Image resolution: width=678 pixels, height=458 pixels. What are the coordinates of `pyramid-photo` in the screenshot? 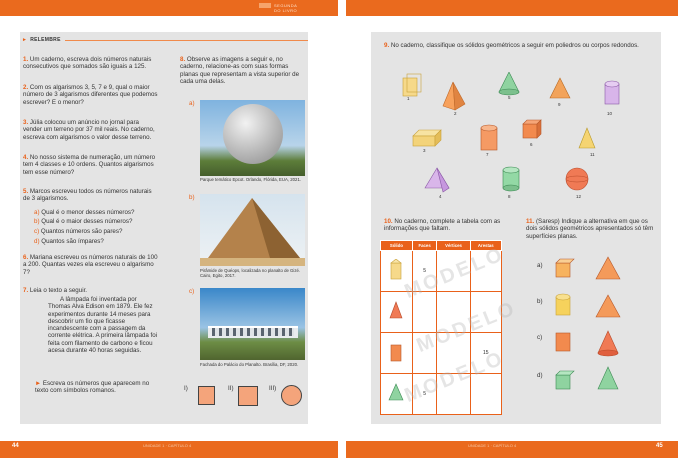 It's located at (252, 230).